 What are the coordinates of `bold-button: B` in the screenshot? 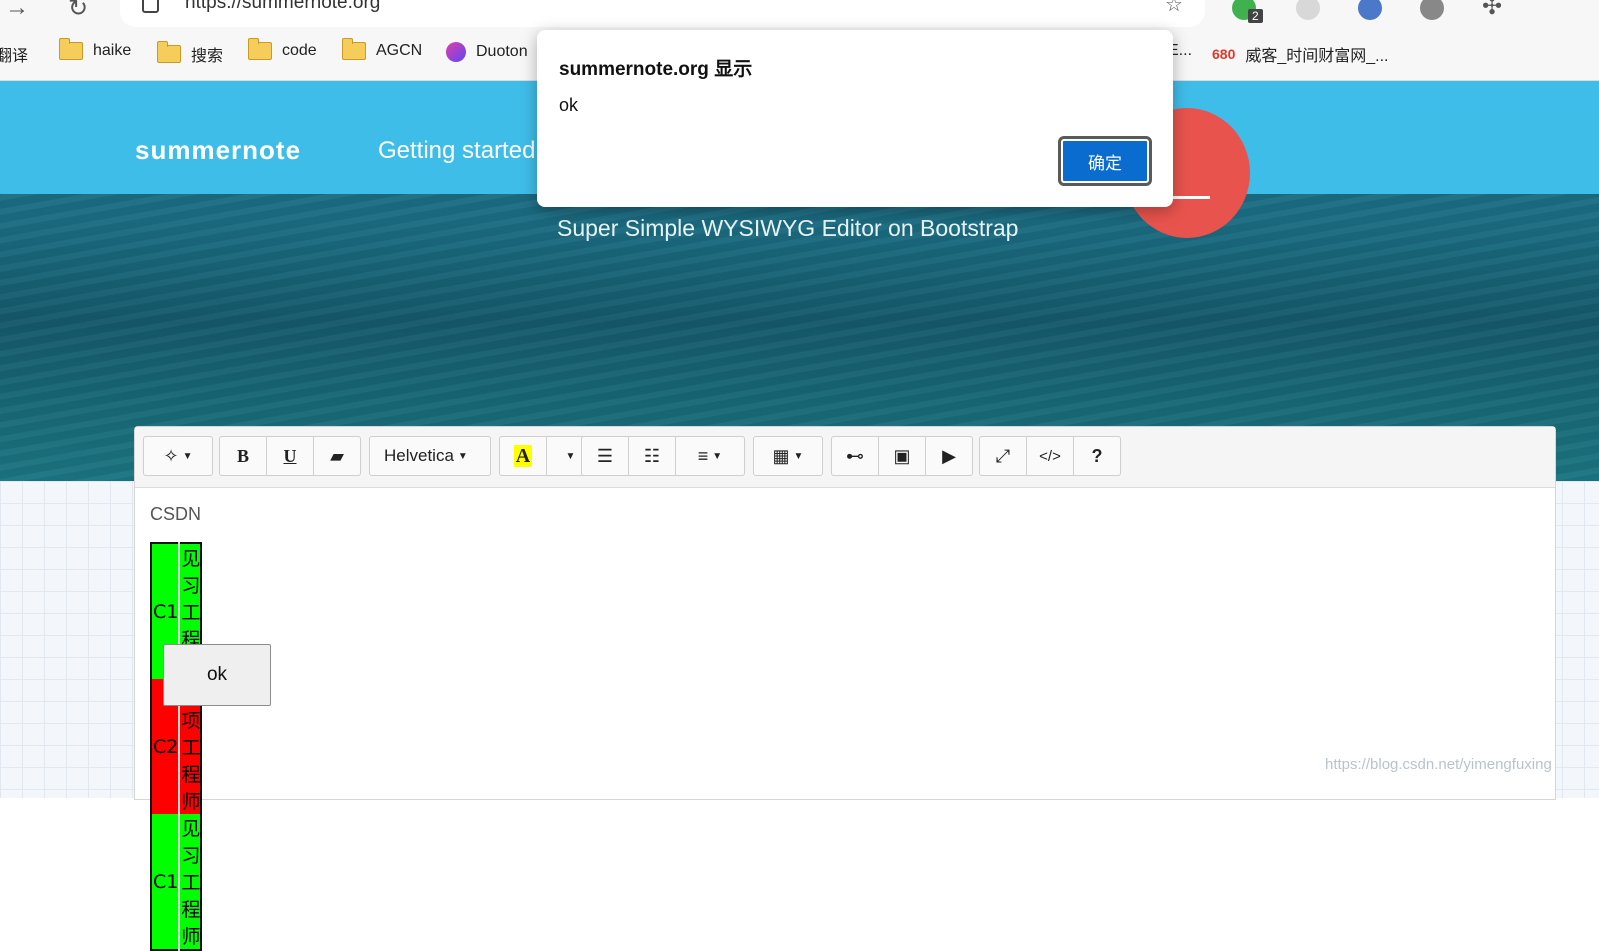 It's located at (243, 456).